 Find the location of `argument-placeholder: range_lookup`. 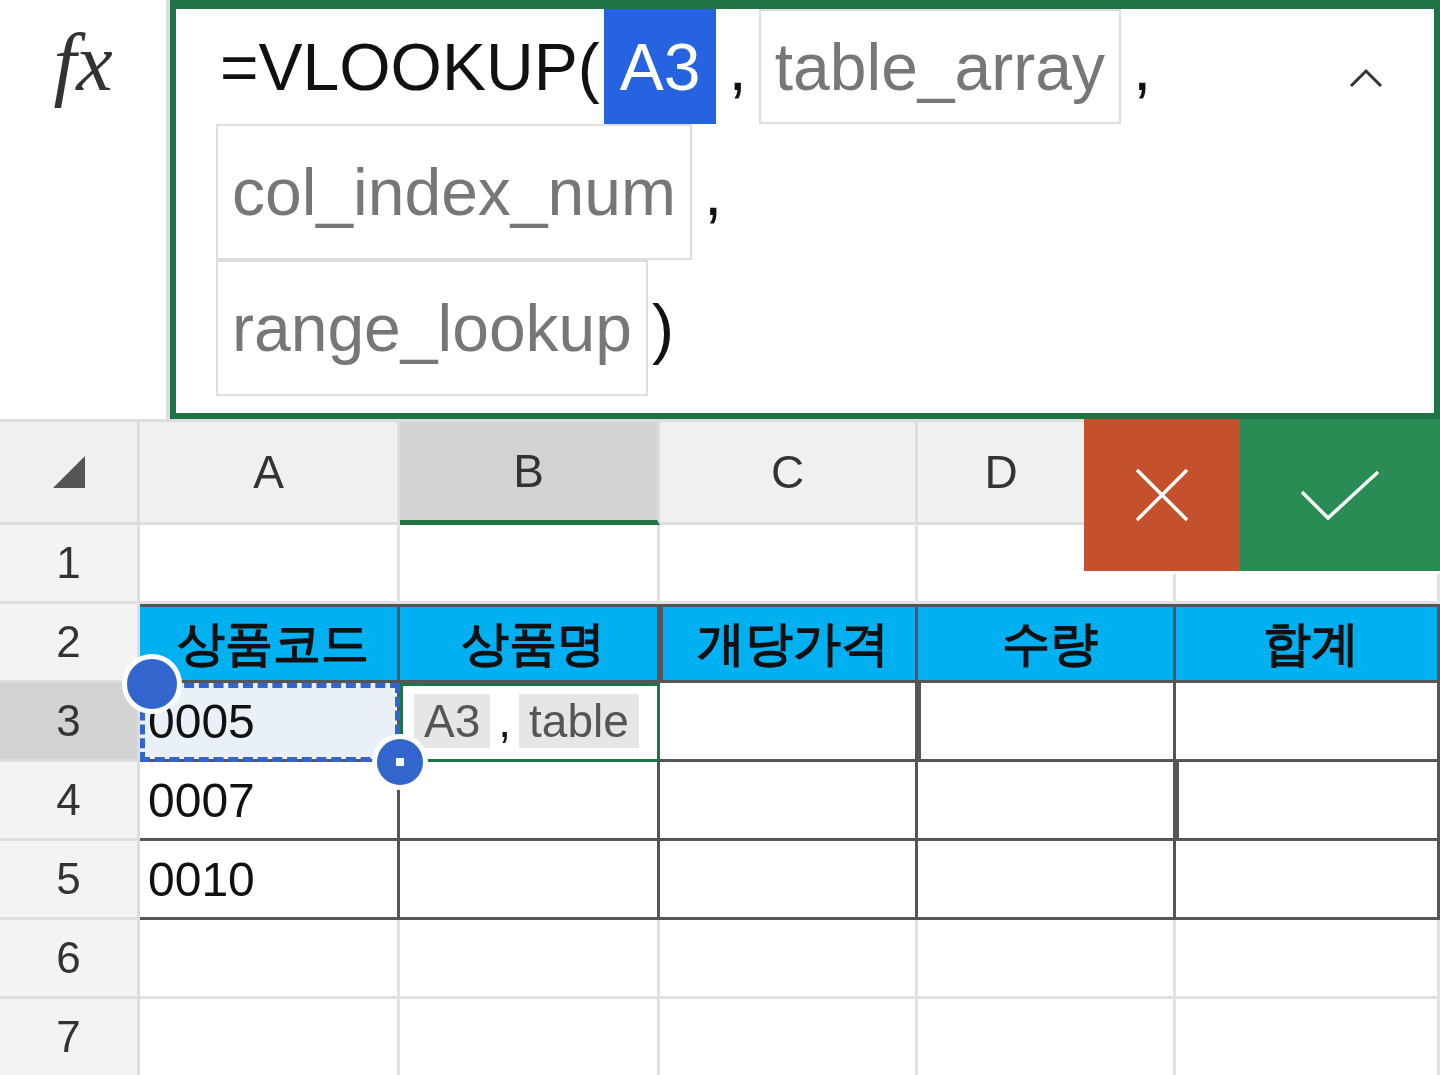

argument-placeholder: range_lookup is located at coordinates (432, 328).